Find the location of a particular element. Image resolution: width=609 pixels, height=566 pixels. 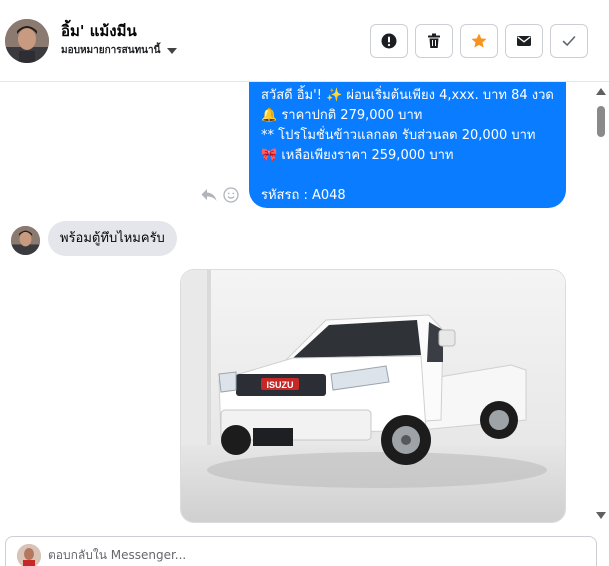

assign-conversation-dropdown: มอบหมายการสนทนานี้ is located at coordinates (119, 50).